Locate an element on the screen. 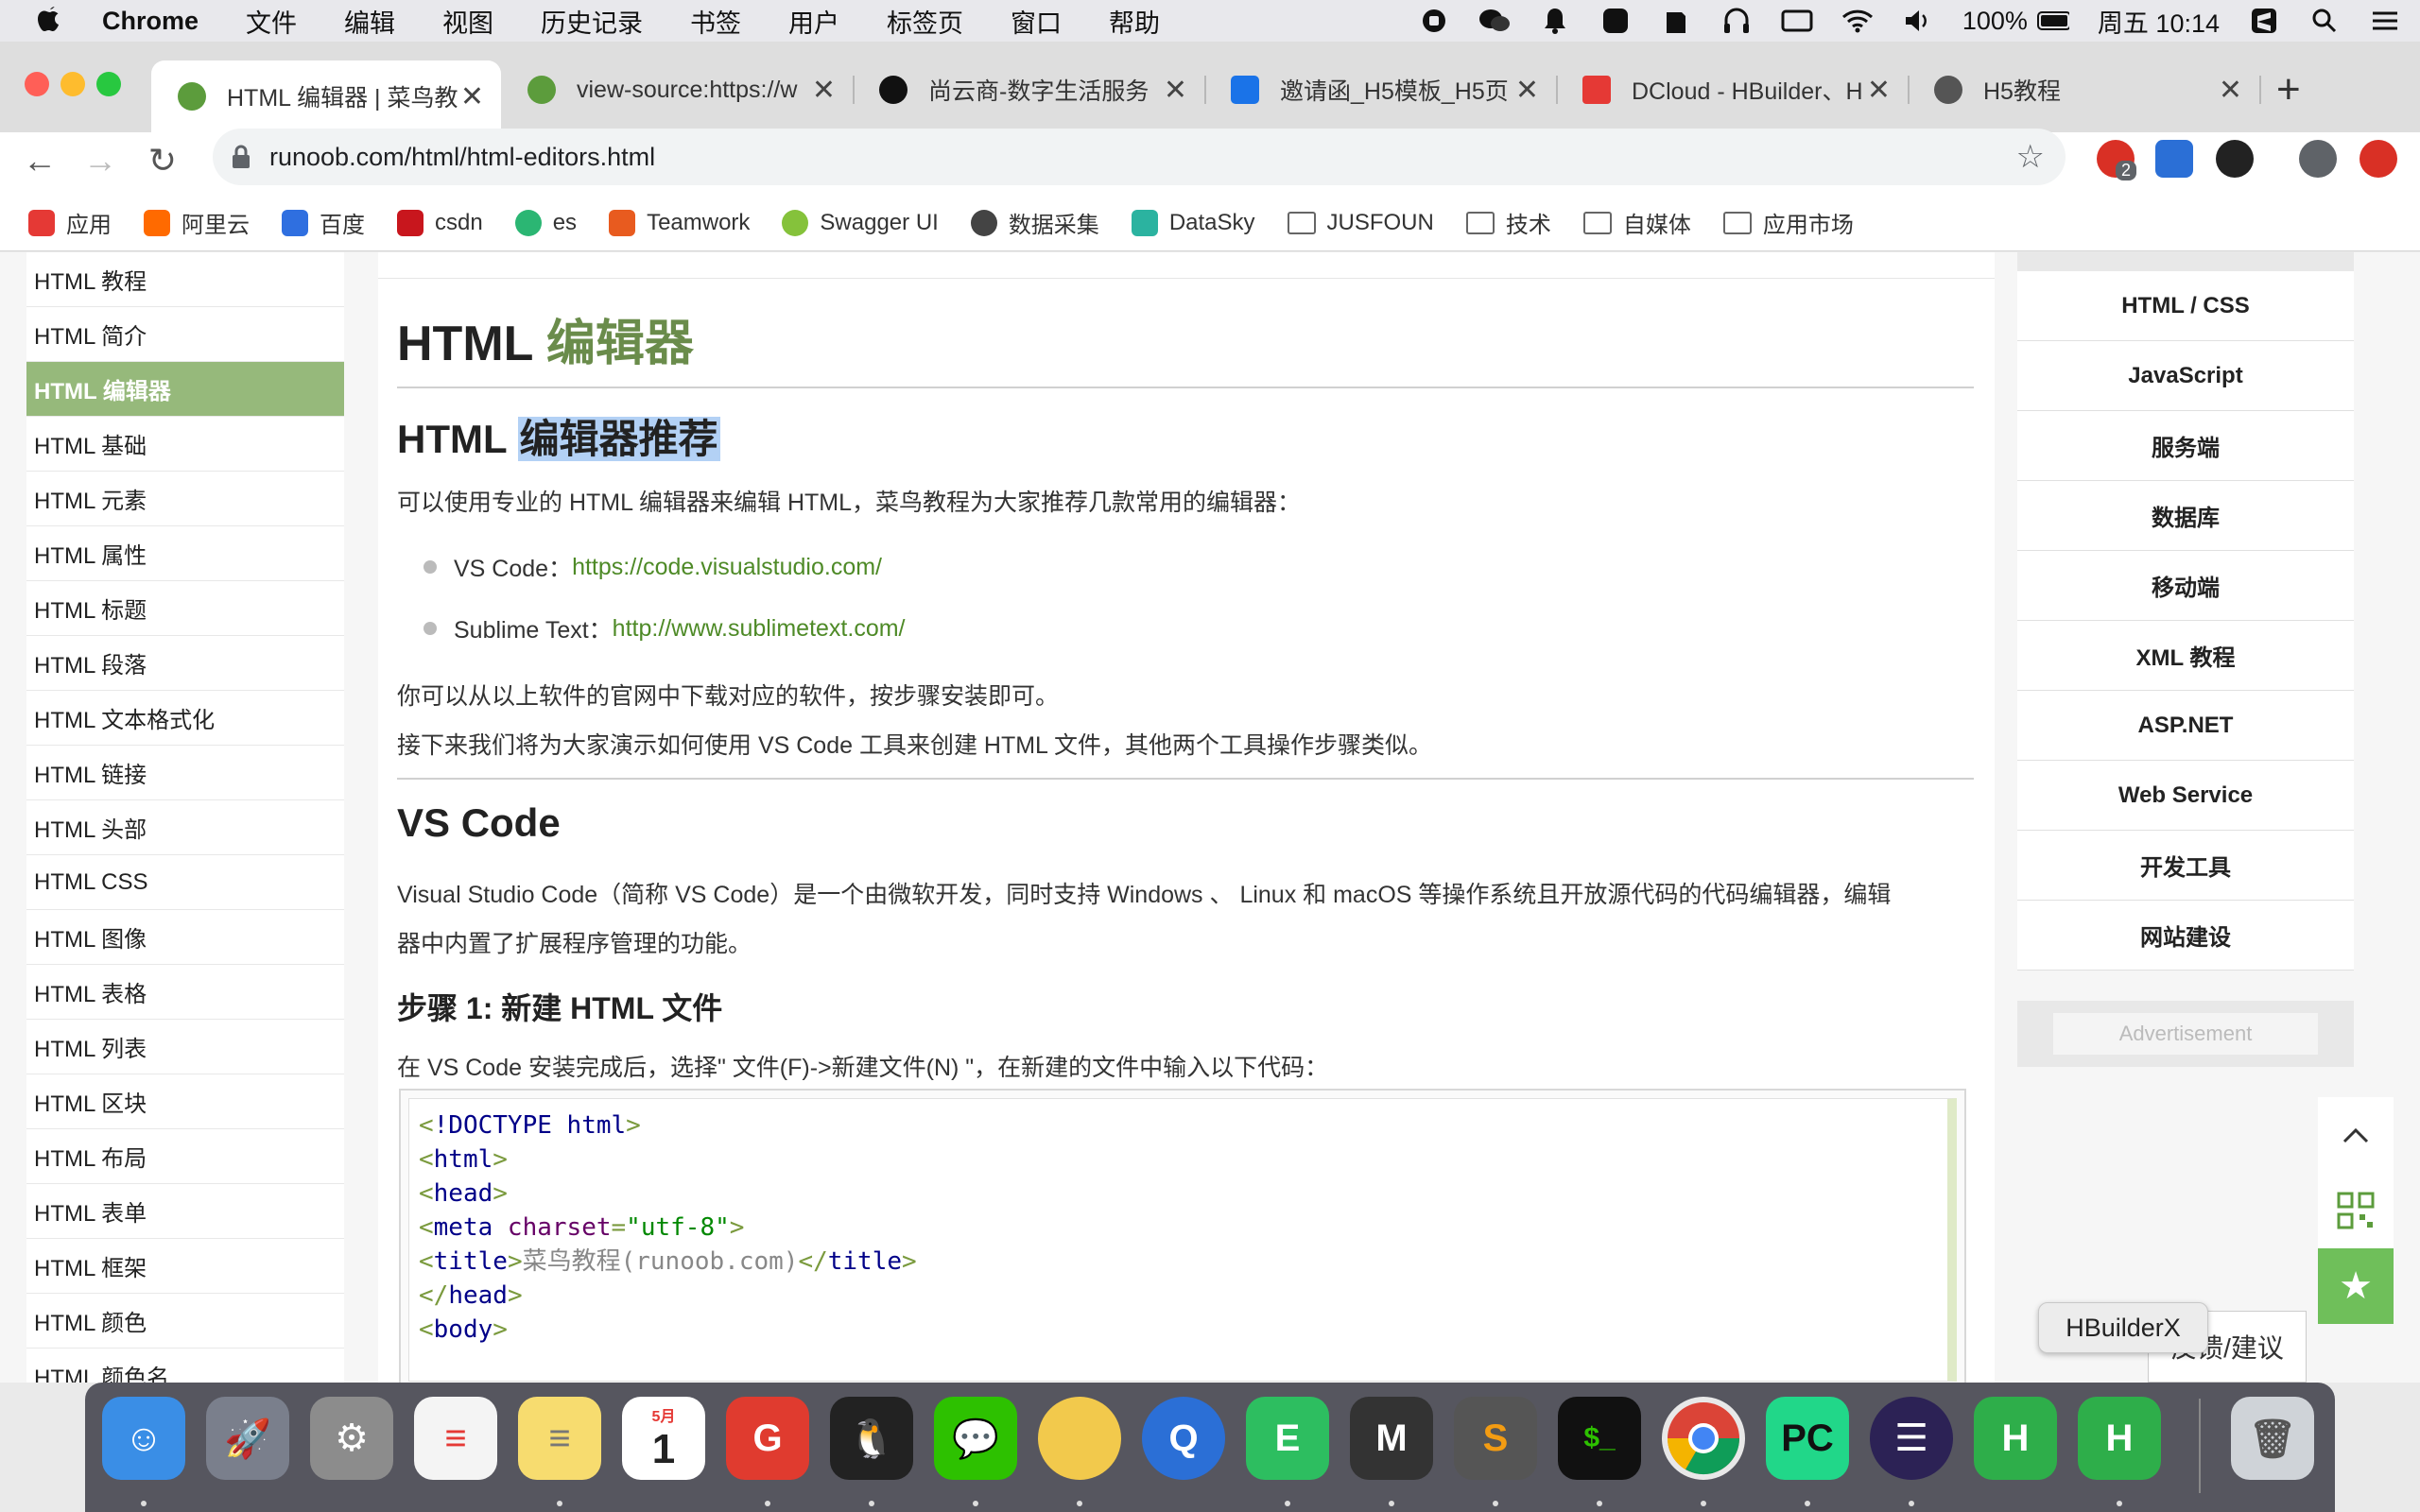  memory-icon is located at coordinates (1797, 21).